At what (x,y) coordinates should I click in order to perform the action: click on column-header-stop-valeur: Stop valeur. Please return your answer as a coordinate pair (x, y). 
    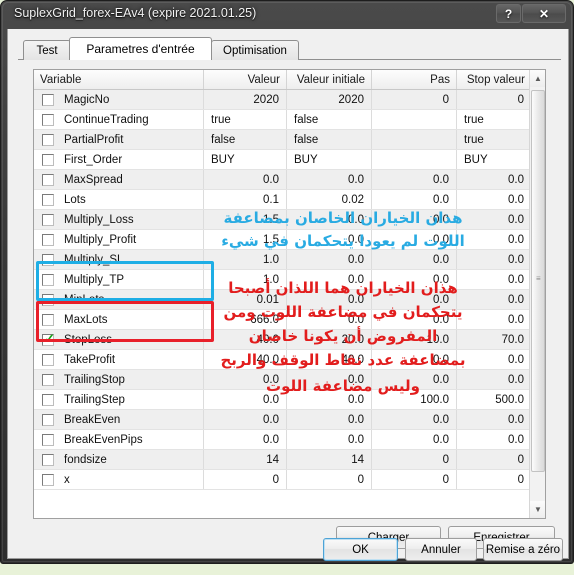
    Looking at the image, I should click on (494, 79).